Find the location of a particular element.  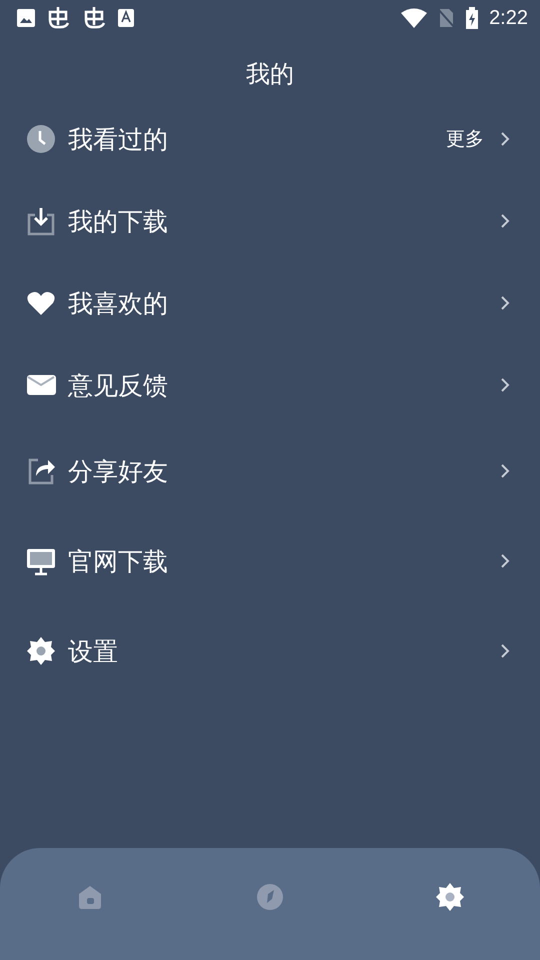

share-icon is located at coordinates (41, 471).